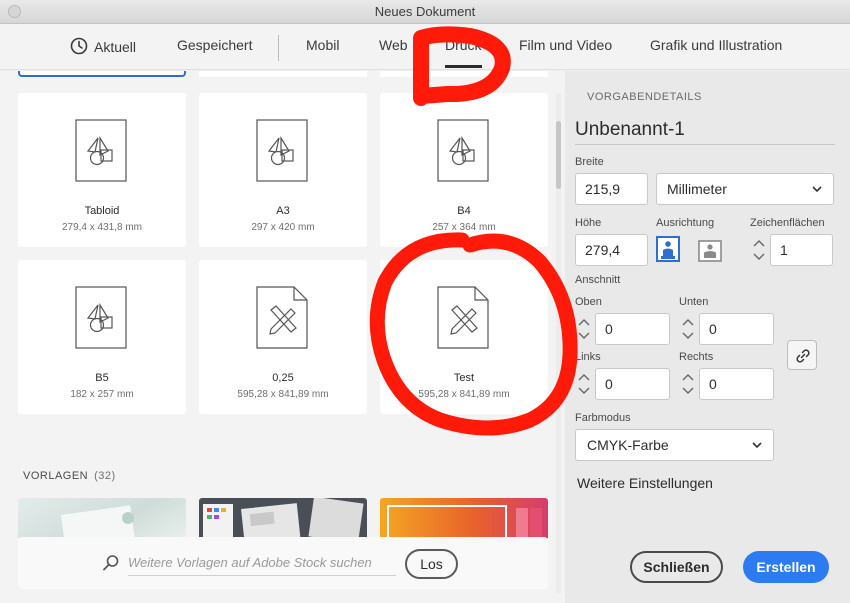  Describe the element at coordinates (262, 563) in the screenshot. I see `stock-search-input` at that location.